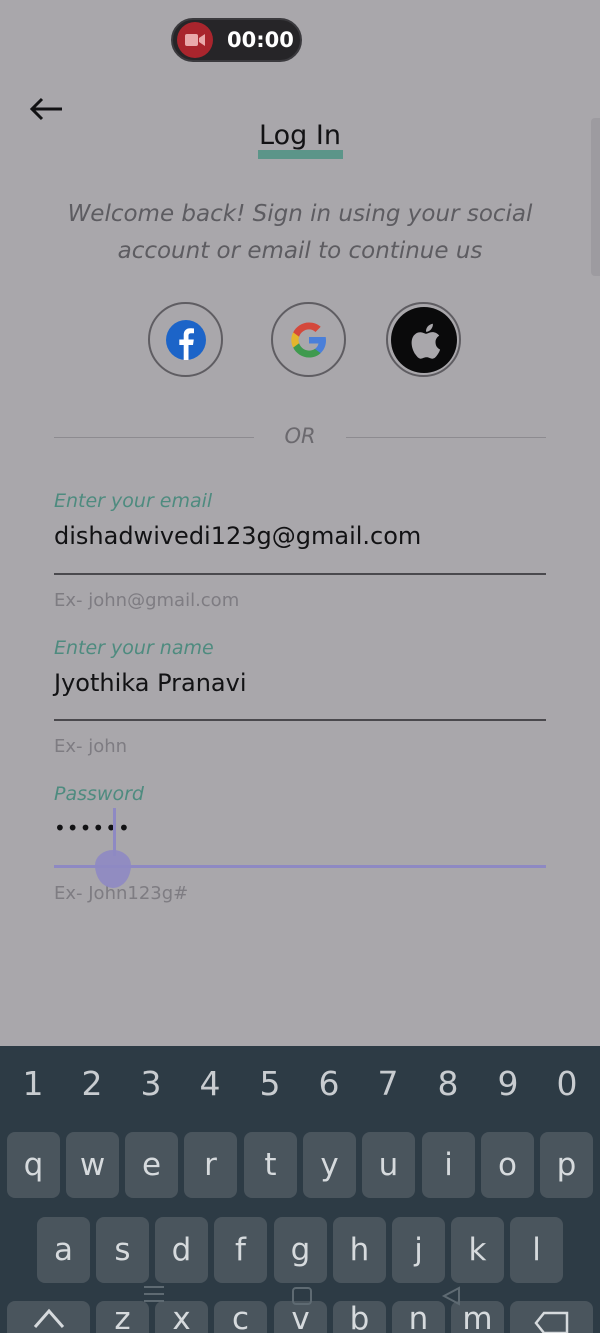  I want to click on key-1: 1, so click(33, 1083).